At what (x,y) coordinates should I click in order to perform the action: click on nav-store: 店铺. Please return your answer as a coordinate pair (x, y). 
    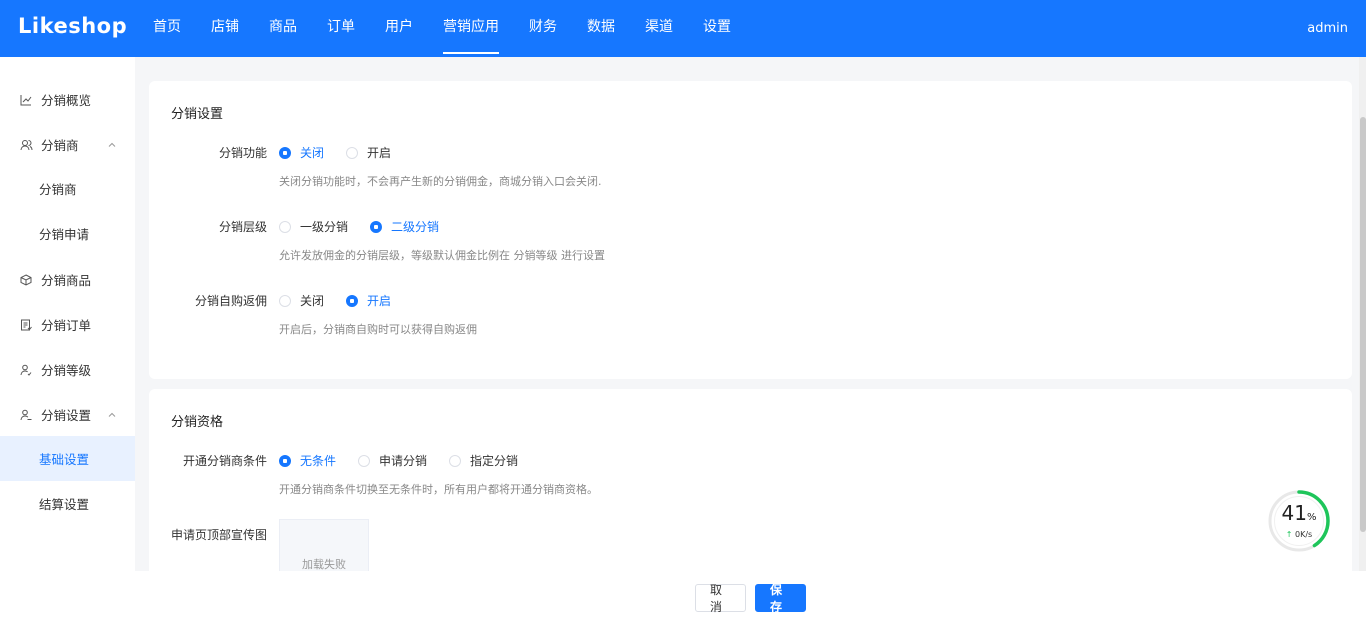
    Looking at the image, I should click on (225, 28).